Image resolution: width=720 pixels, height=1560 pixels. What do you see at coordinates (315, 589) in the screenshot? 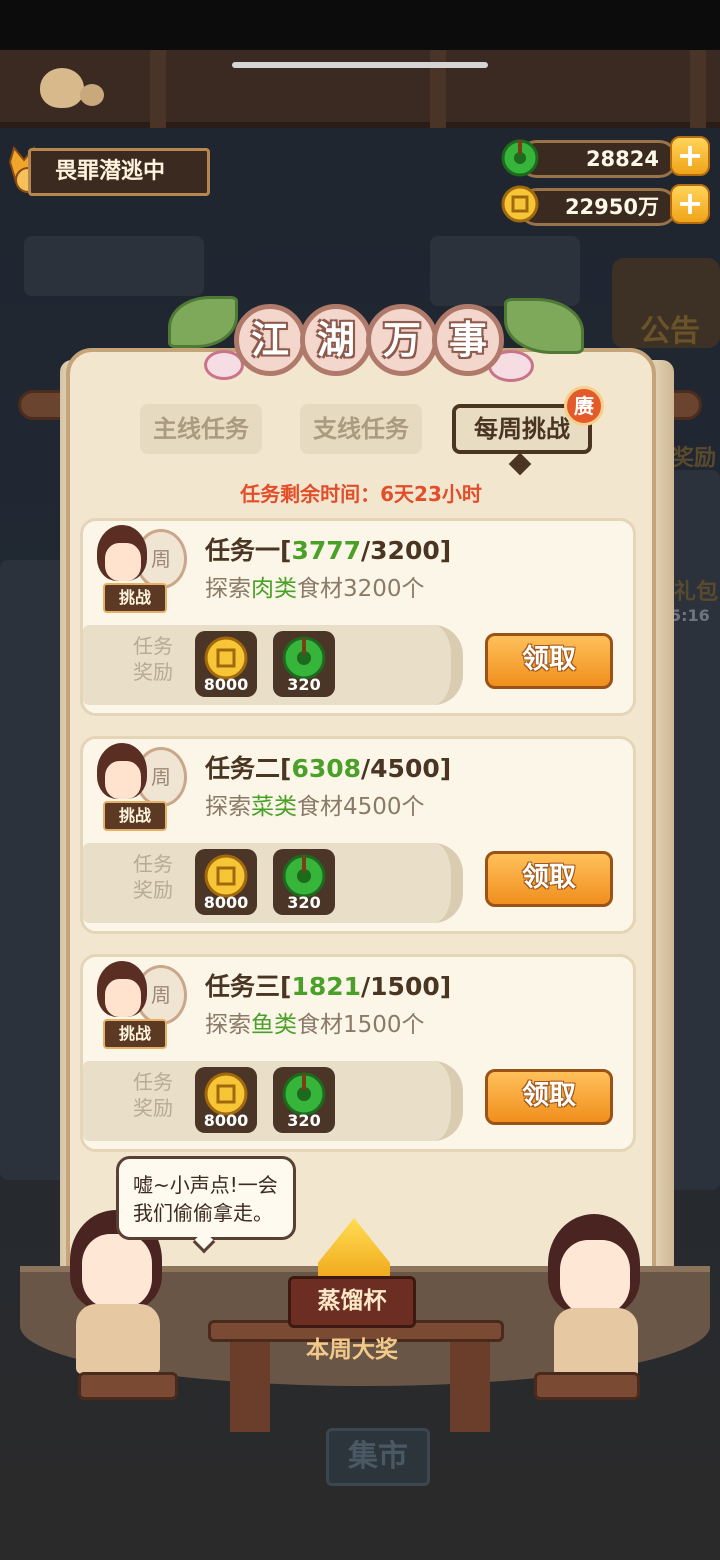
I see `task-description: 探索肉类食材3200个` at bounding box center [315, 589].